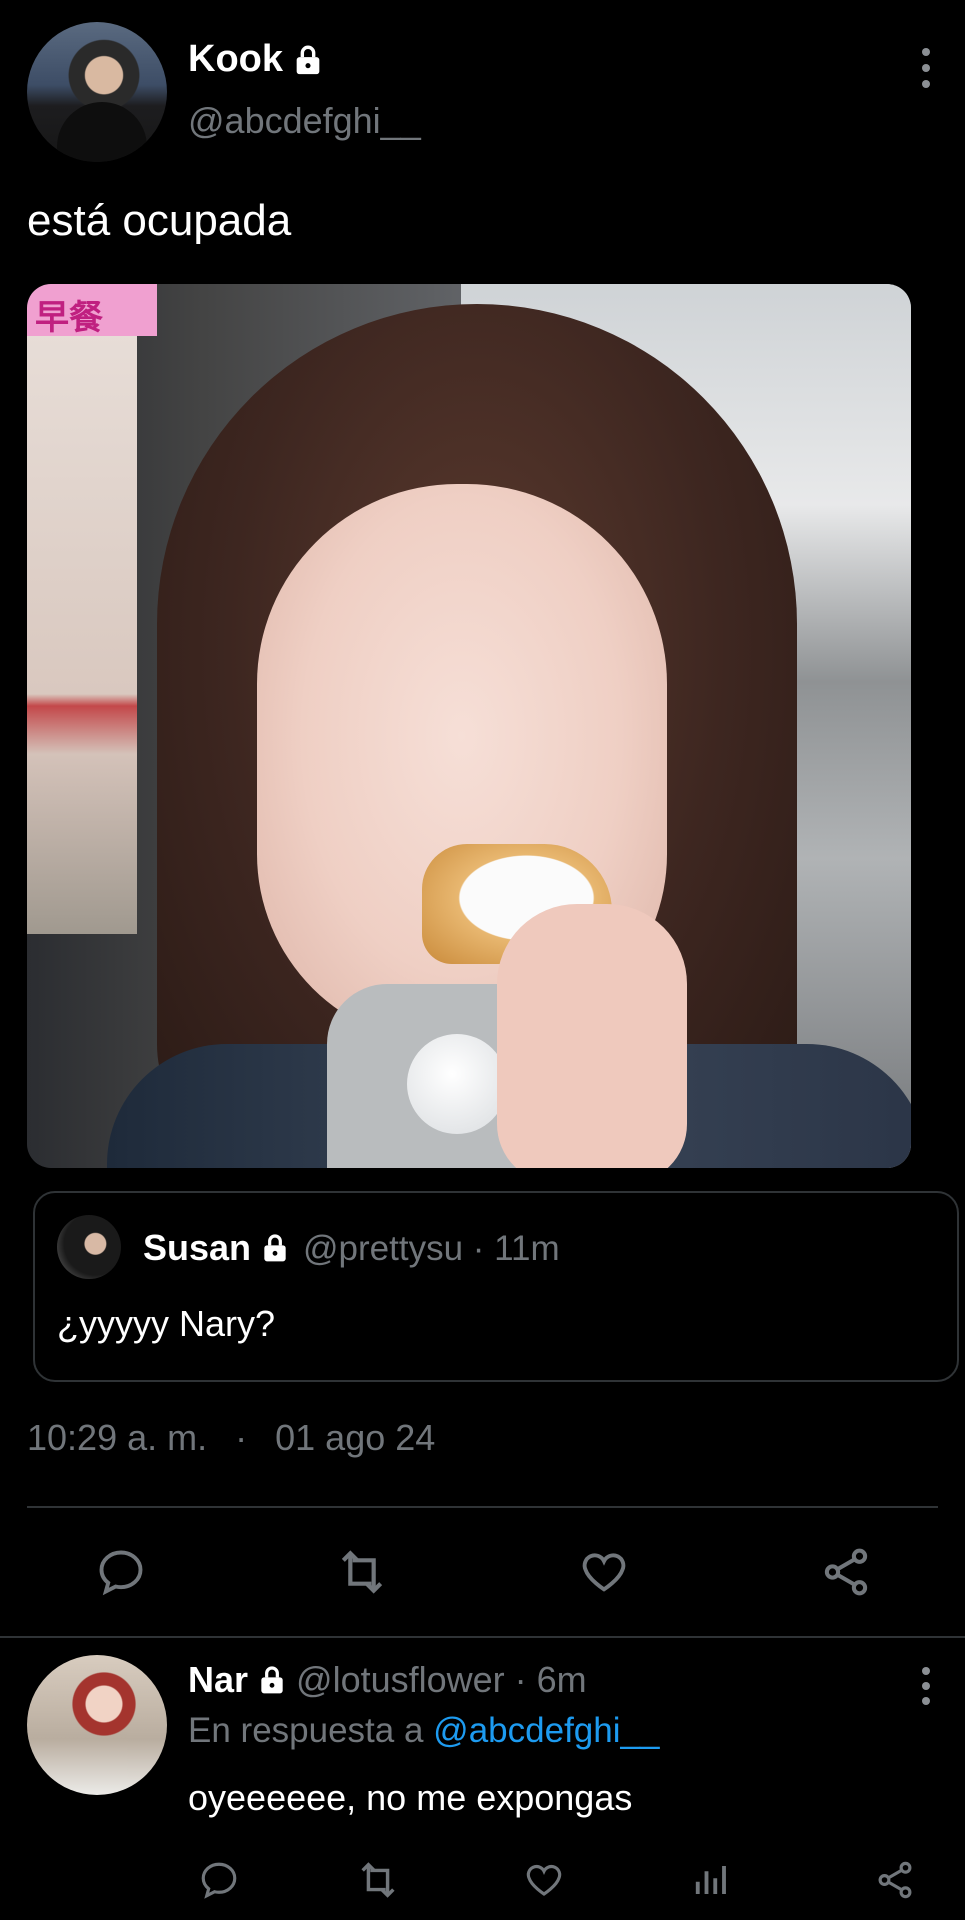 This screenshot has width=965, height=1920. Describe the element at coordinates (159, 220) in the screenshot. I see `tweet-text: está ocupada` at that location.